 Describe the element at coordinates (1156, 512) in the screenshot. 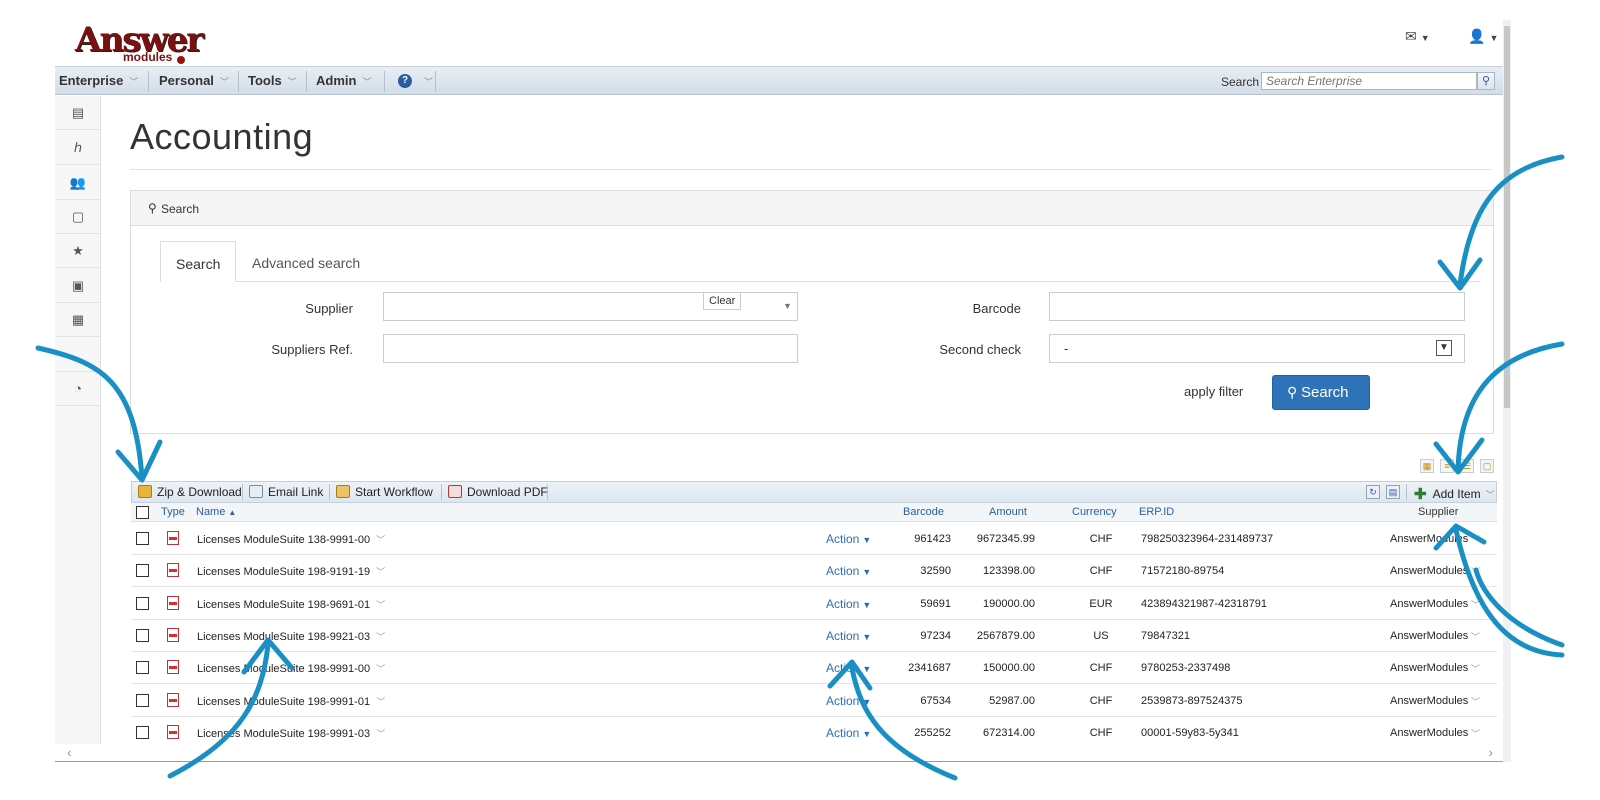

I see `column-erp-id: ERP.ID` at that location.